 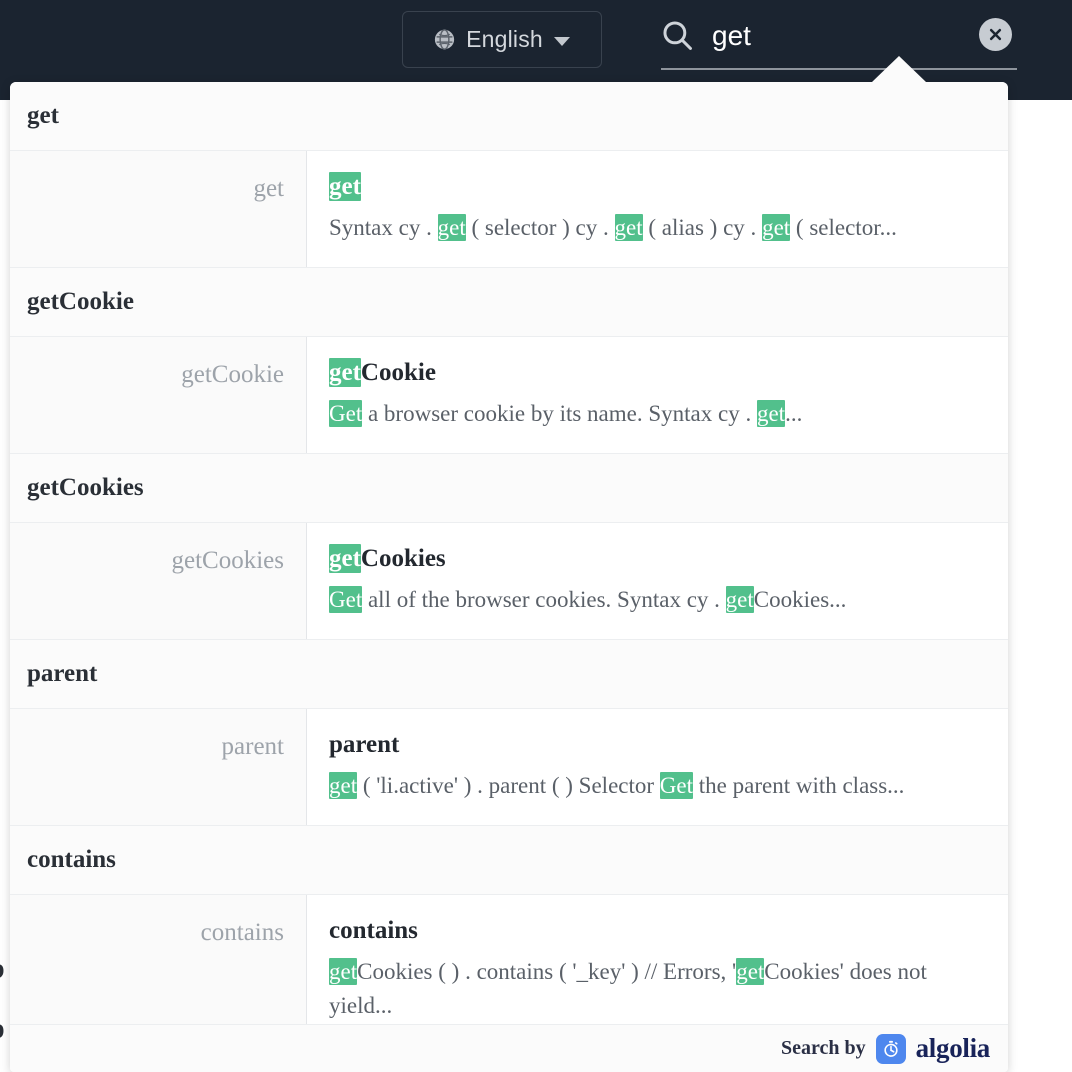 I want to click on close-icon, so click(x=995, y=34).